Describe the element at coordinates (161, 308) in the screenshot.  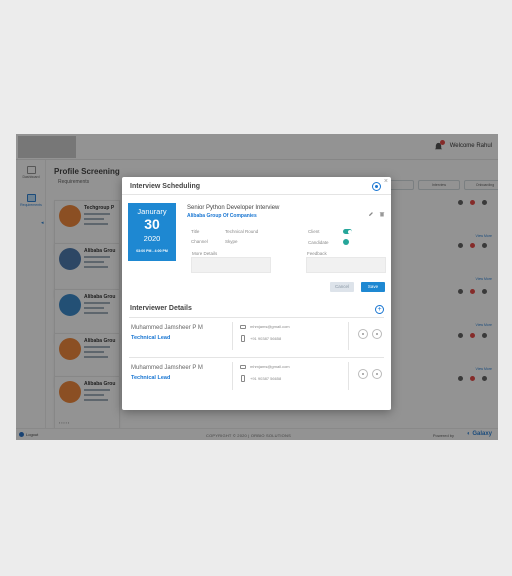
I see `interviewer-section-title: Interviewer Details` at that location.